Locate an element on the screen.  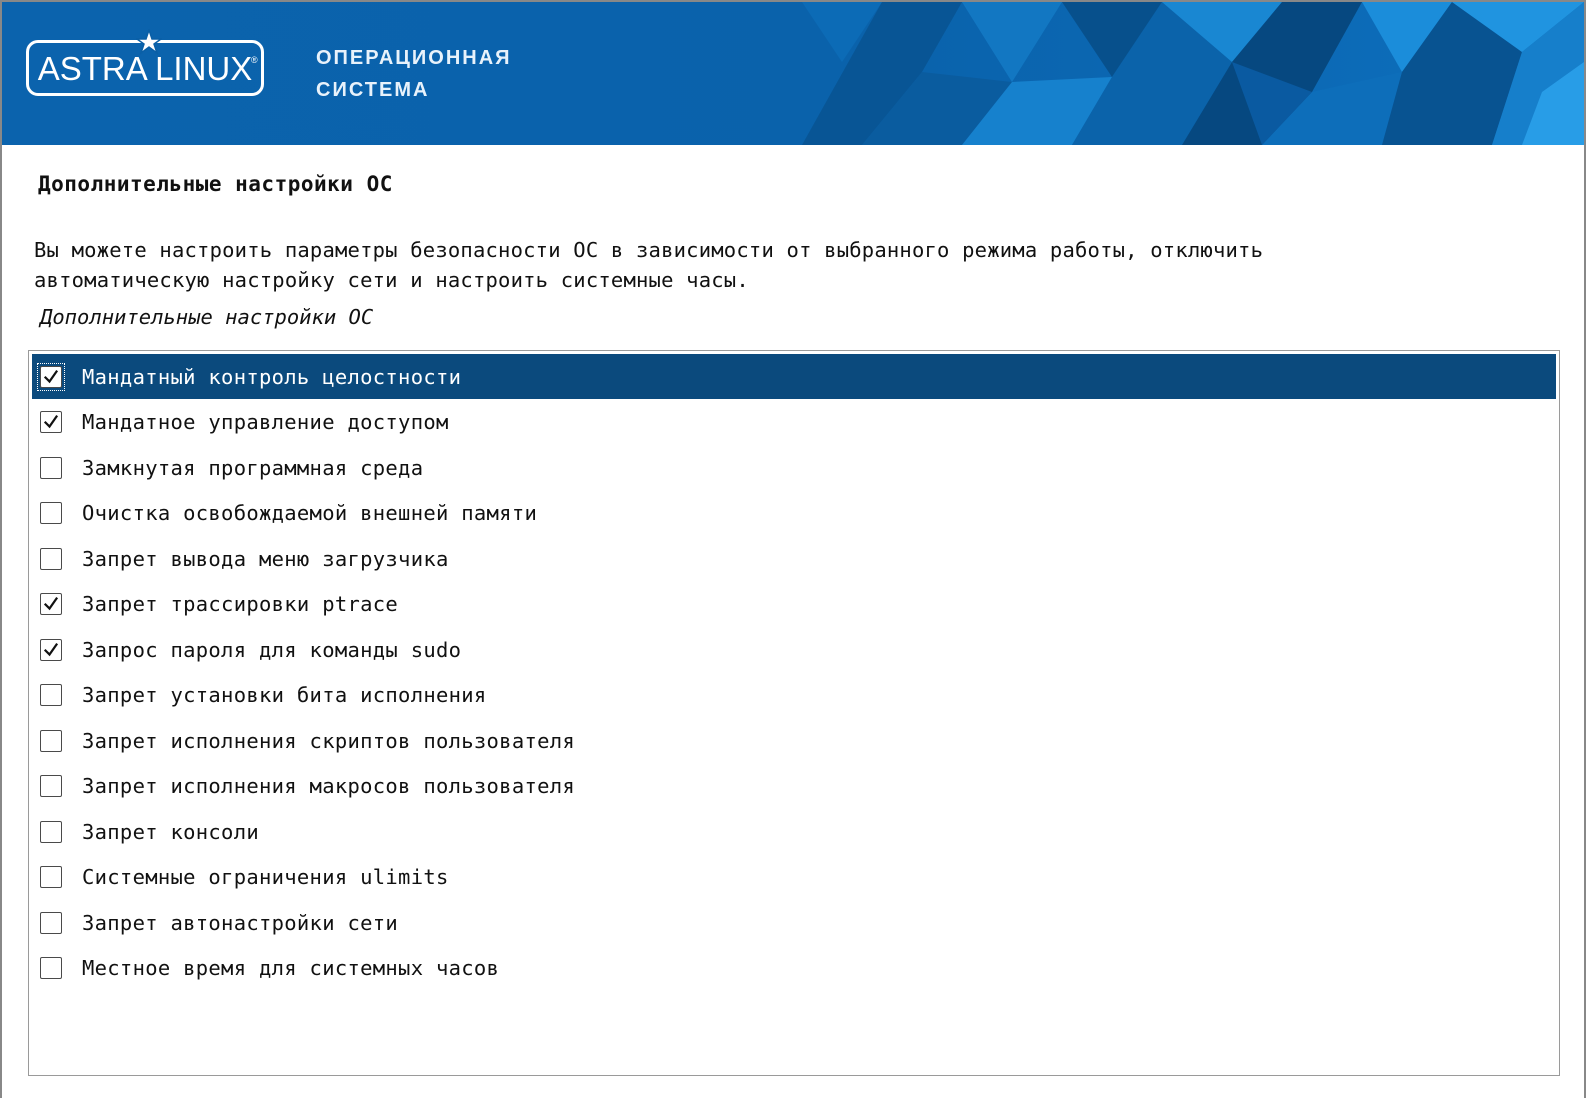
logo-text: ASTRA LINUX is located at coordinates (145, 68).